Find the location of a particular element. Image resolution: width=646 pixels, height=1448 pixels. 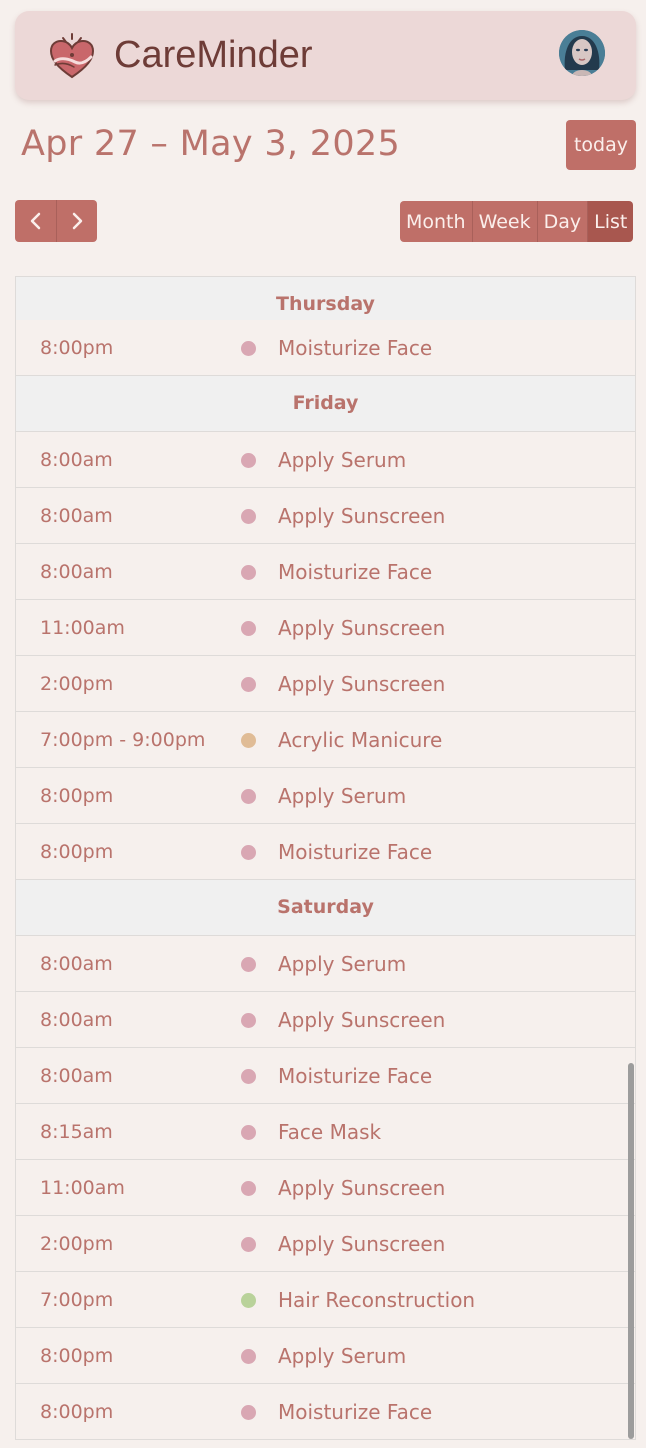

day-header-friday: Friday is located at coordinates (325, 404).